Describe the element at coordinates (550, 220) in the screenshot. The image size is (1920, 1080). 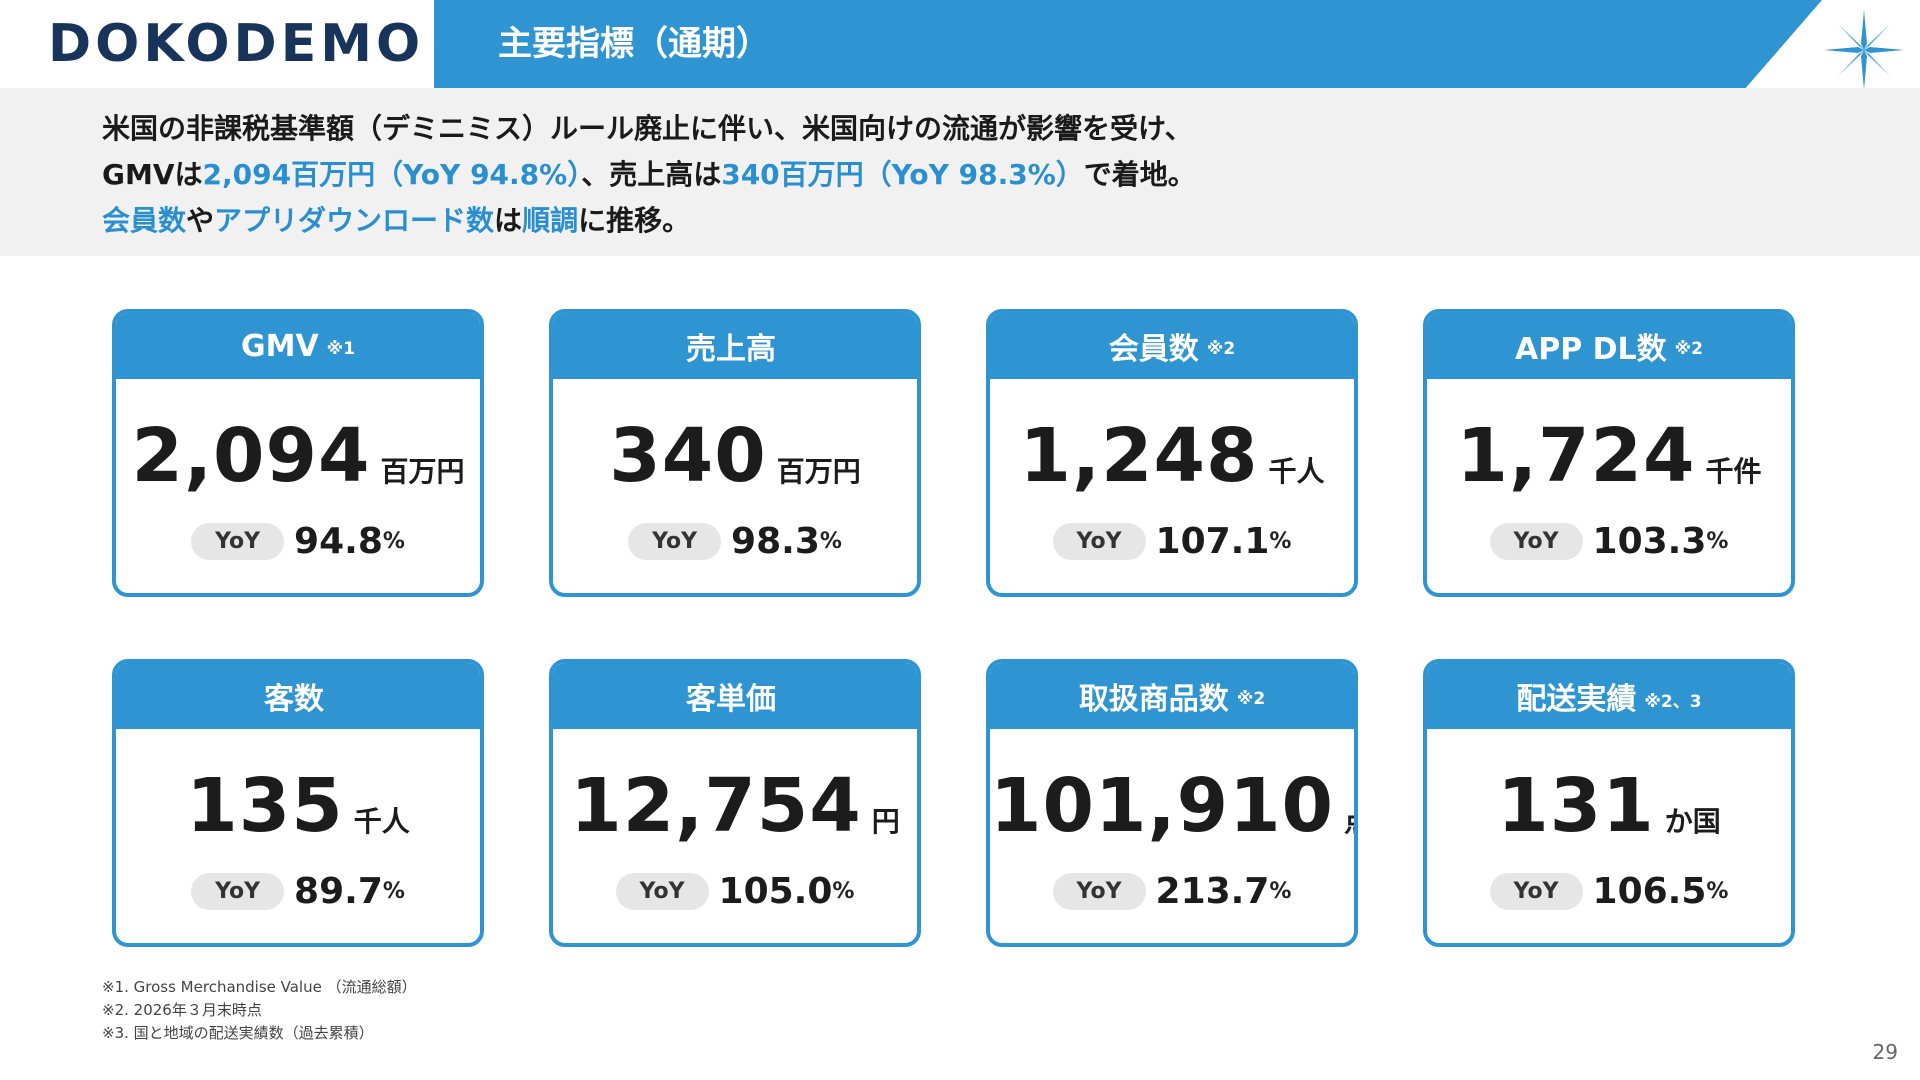
I see `summary-steady: 順調` at that location.